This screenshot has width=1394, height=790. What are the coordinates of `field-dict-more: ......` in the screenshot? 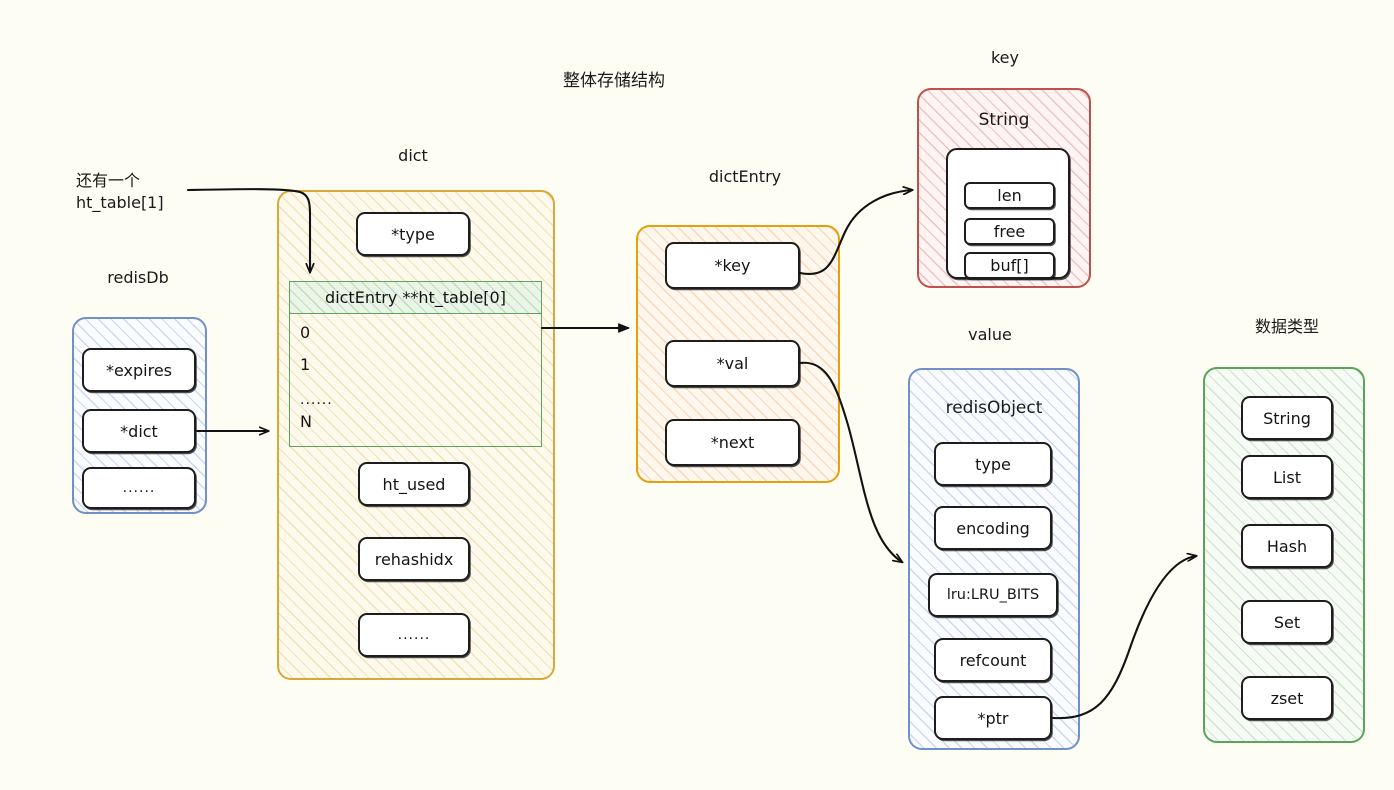 It's located at (414, 635).